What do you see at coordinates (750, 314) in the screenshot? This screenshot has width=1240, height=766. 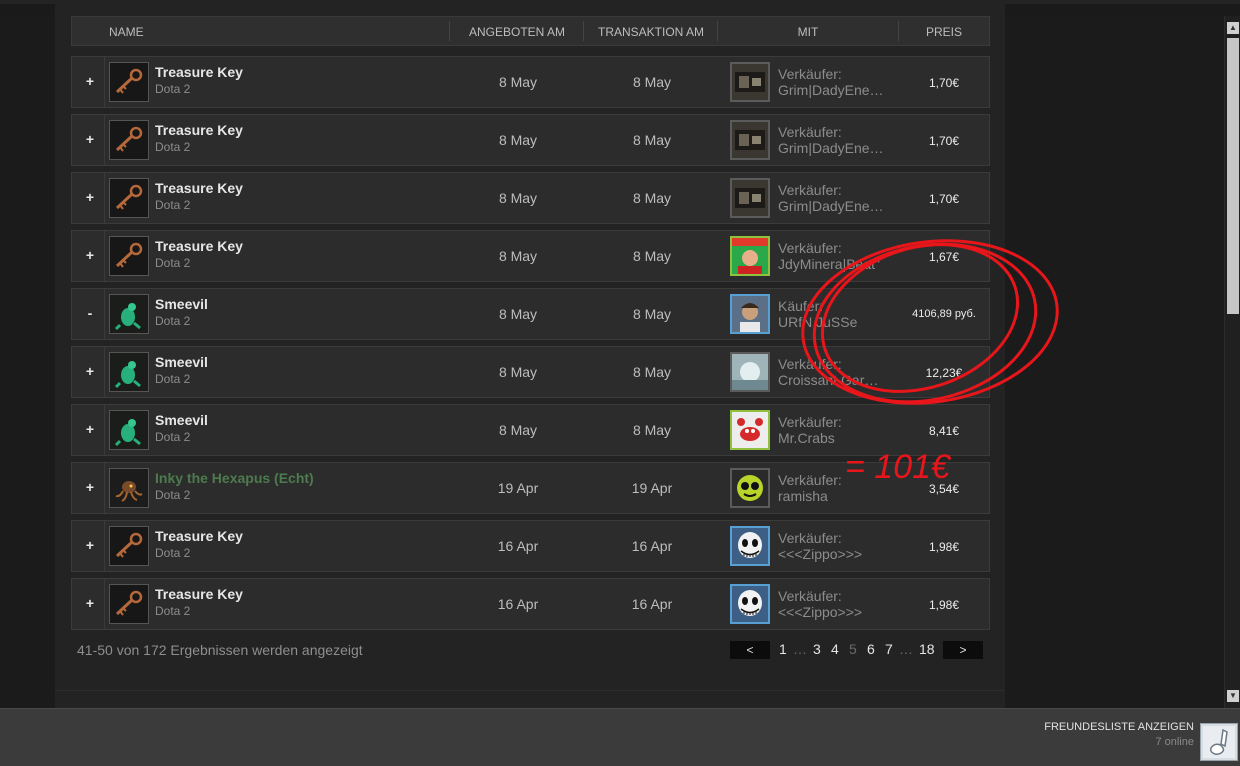 I see `portrait-avatar` at bounding box center [750, 314].